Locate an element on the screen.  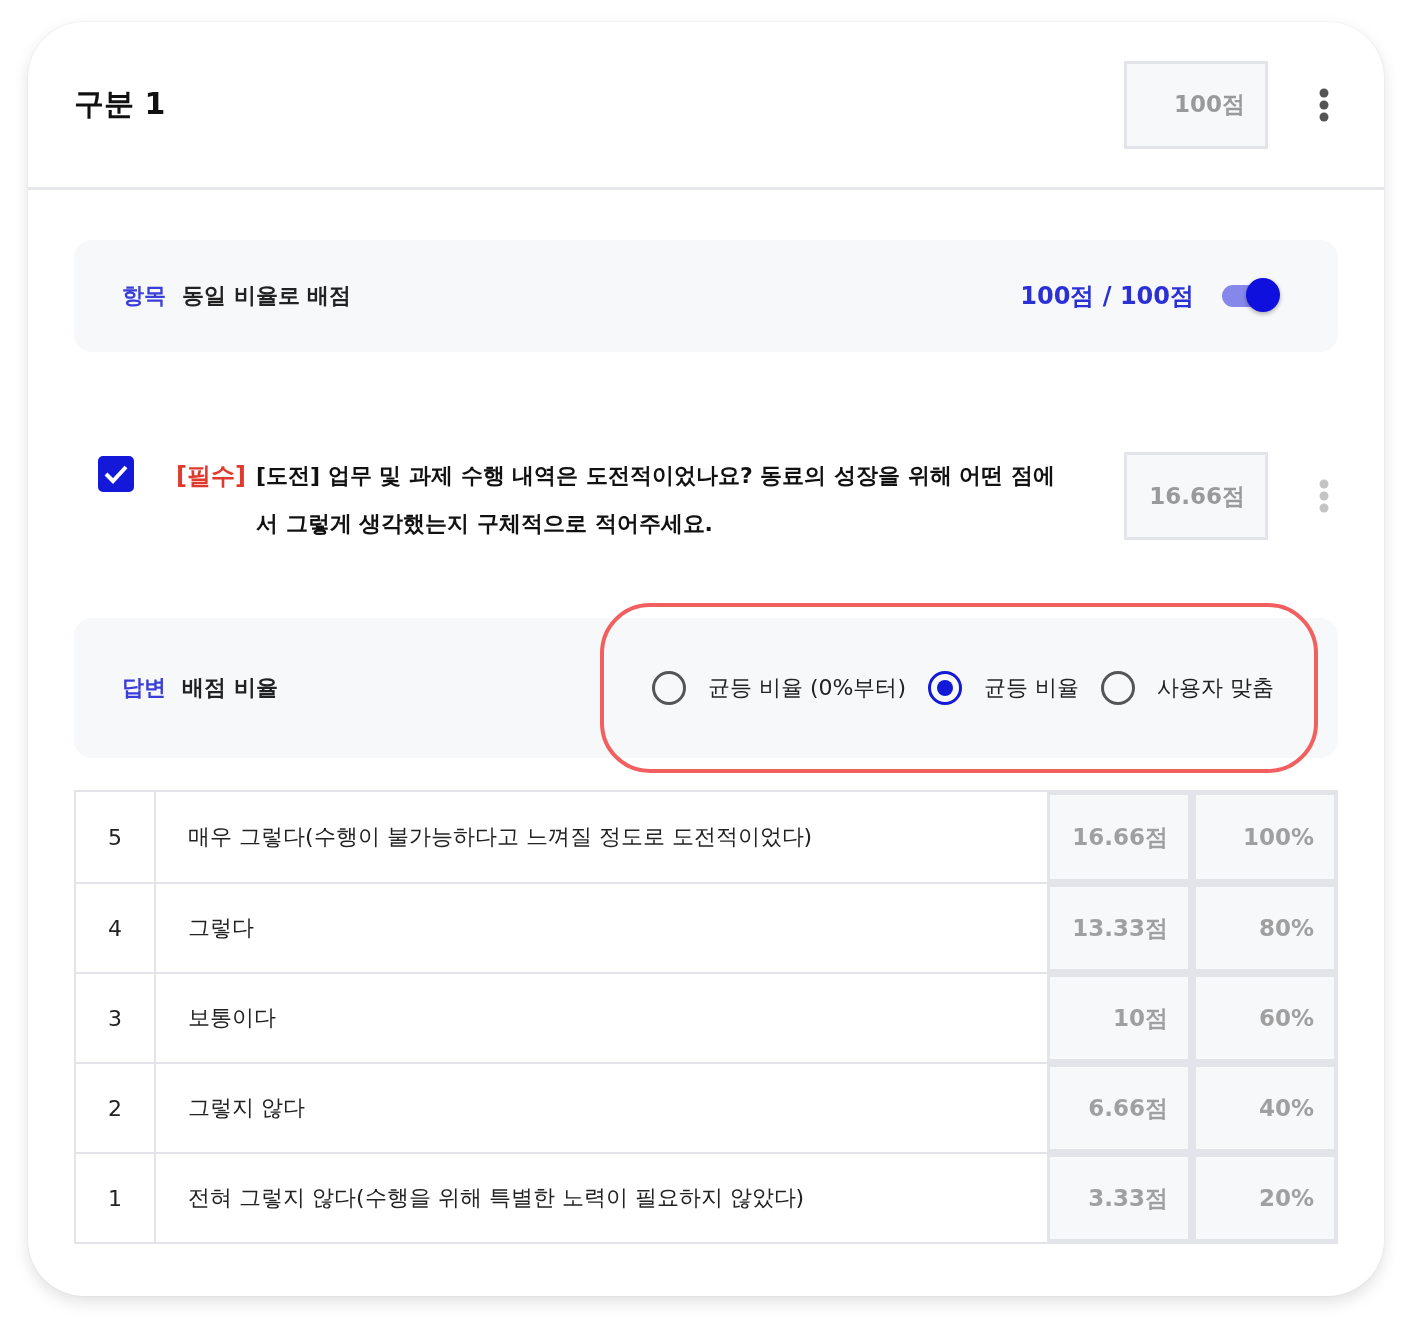
radio-option: 균등 비율 (0%부터) is located at coordinates (778, 688).